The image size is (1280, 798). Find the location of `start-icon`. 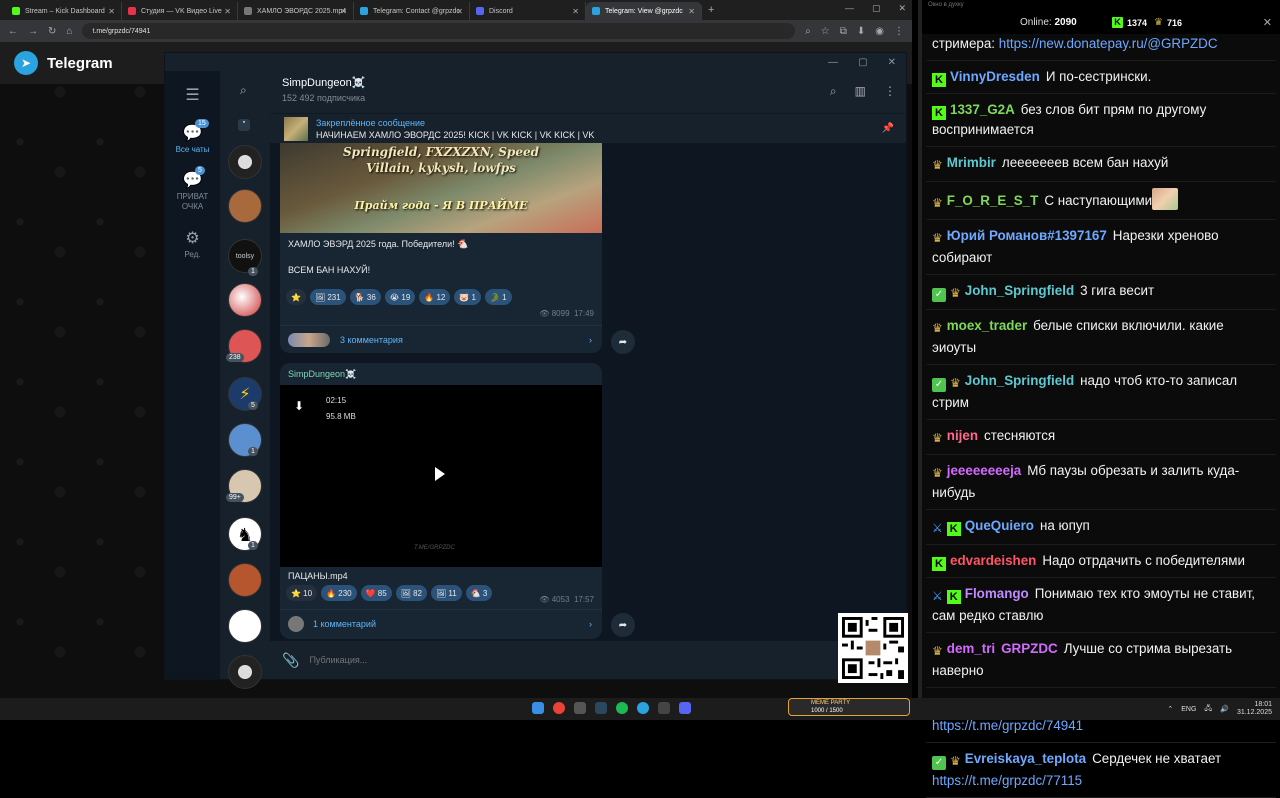

start-icon is located at coordinates (538, 708).